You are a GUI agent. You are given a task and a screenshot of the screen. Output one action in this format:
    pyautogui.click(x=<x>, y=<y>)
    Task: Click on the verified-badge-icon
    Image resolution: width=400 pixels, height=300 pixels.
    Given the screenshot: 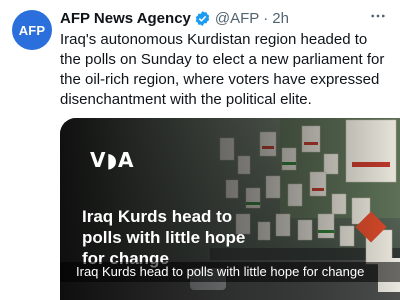 What is the action you would take?
    pyautogui.click(x=202, y=18)
    